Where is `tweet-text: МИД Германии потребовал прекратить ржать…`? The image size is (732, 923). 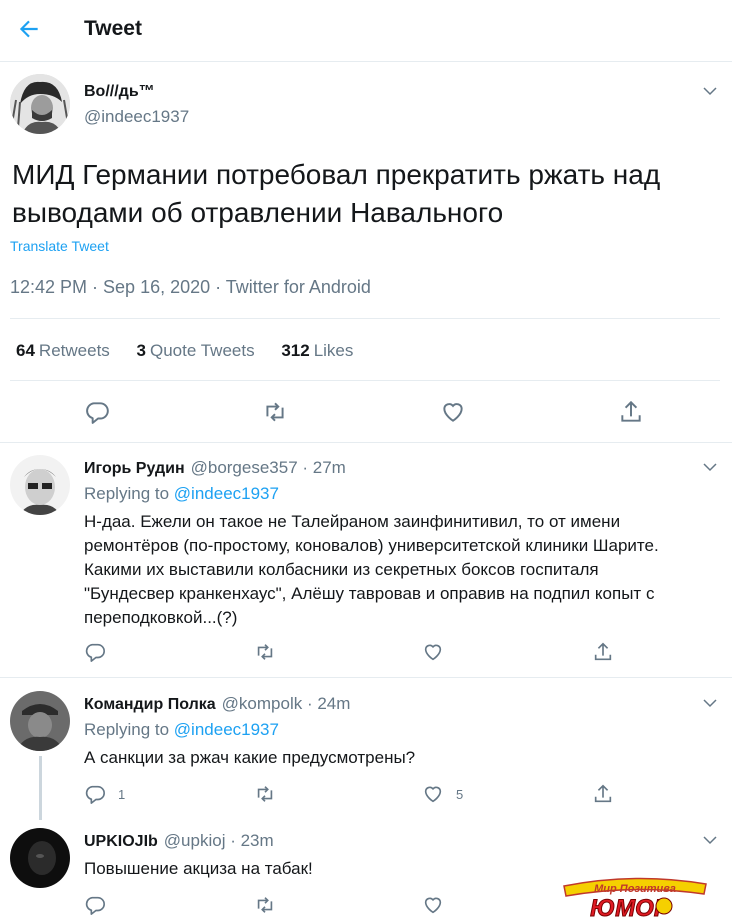
tweet-text: МИД Германии потребовал прекратить ржать… is located at coordinates (336, 193).